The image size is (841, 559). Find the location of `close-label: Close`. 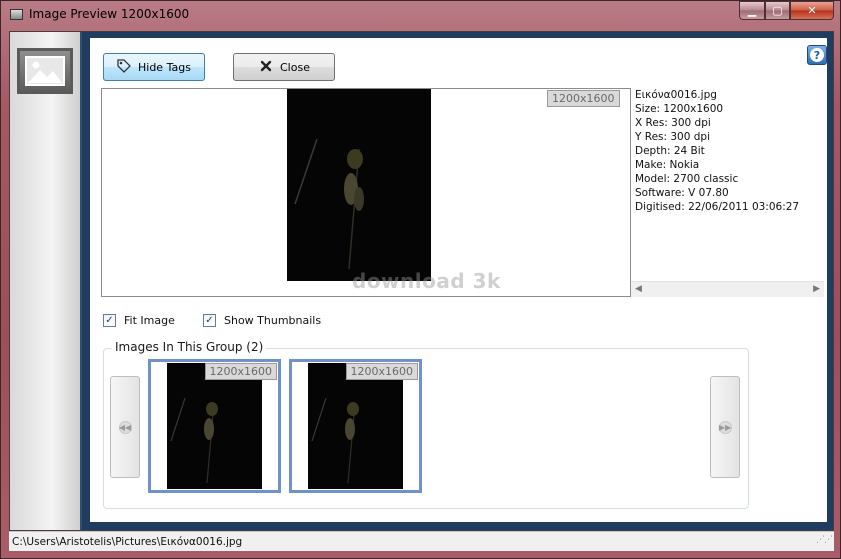

close-label: Close is located at coordinates (295, 67).